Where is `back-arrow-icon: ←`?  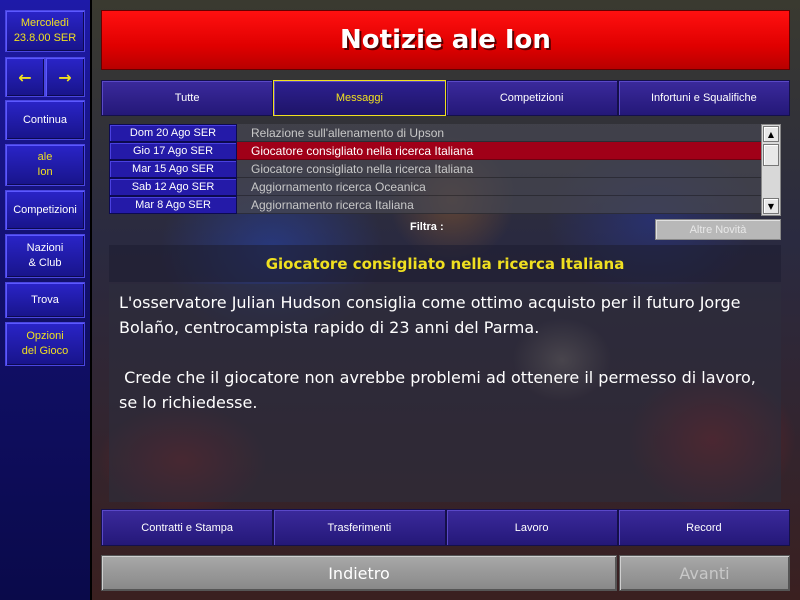
back-arrow-icon: ← is located at coordinates (25, 77).